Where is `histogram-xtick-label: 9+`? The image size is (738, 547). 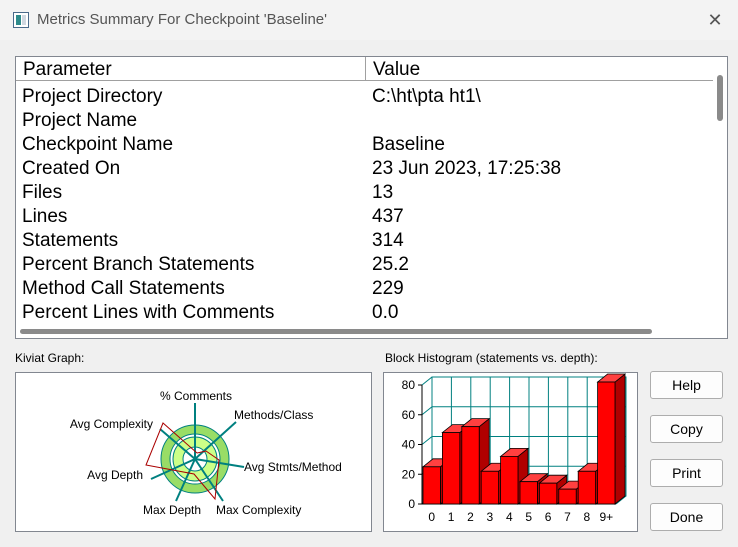
histogram-xtick-label: 9+ is located at coordinates (606, 517).